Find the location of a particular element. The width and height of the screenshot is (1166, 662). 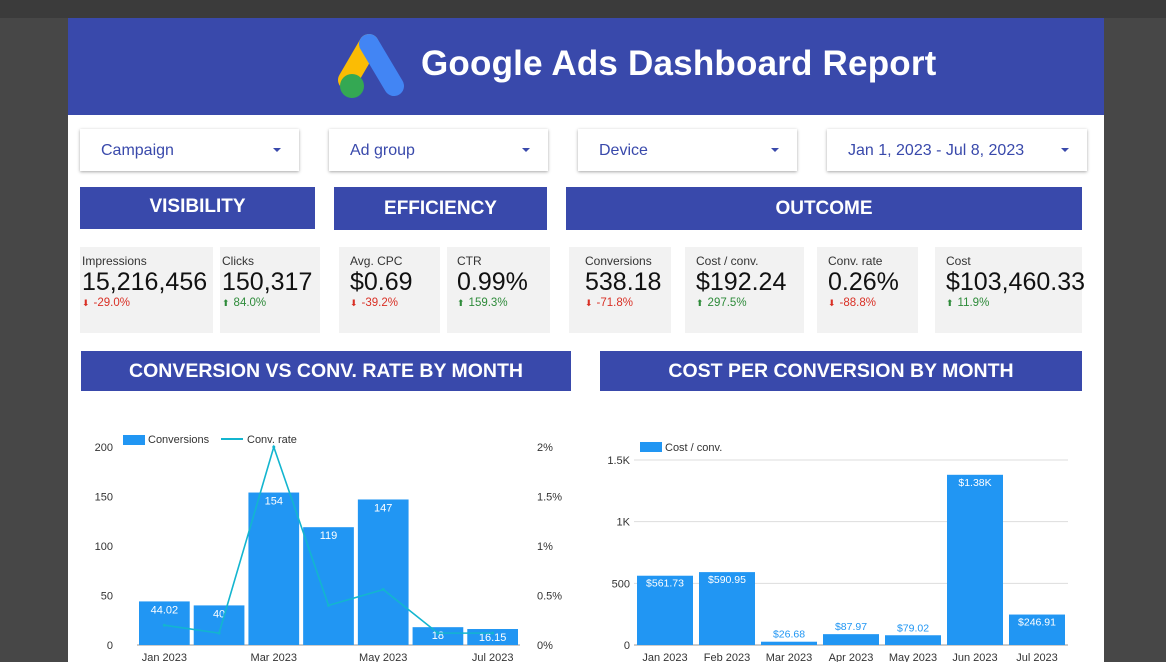

kpi-value: $192.24 is located at coordinates (741, 282).